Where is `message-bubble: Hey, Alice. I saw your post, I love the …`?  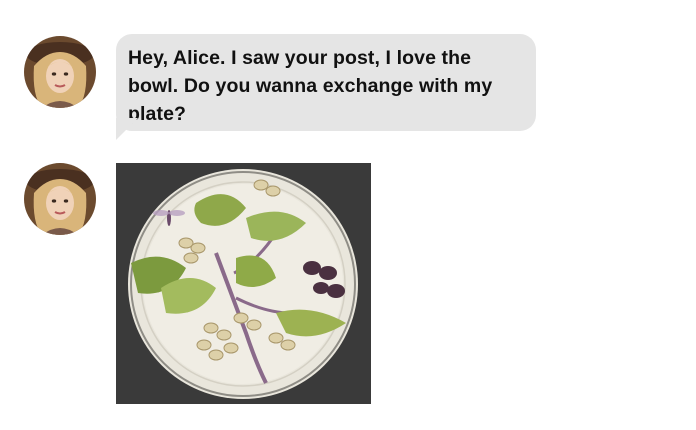
message-bubble: Hey, Alice. I saw your post, I love the … is located at coordinates (326, 82).